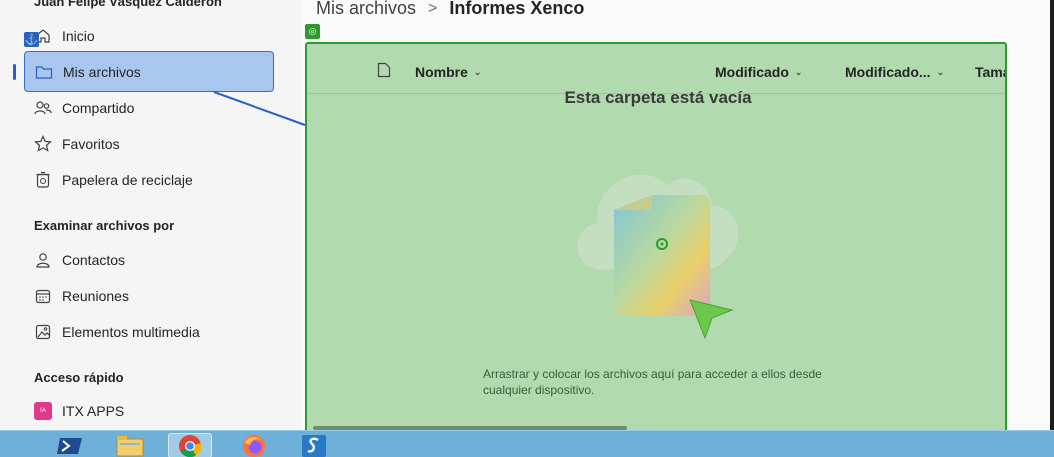 The height and width of the screenshot is (457, 1054). Describe the element at coordinates (441, 72) in the screenshot. I see `column-label: Nombre` at that location.